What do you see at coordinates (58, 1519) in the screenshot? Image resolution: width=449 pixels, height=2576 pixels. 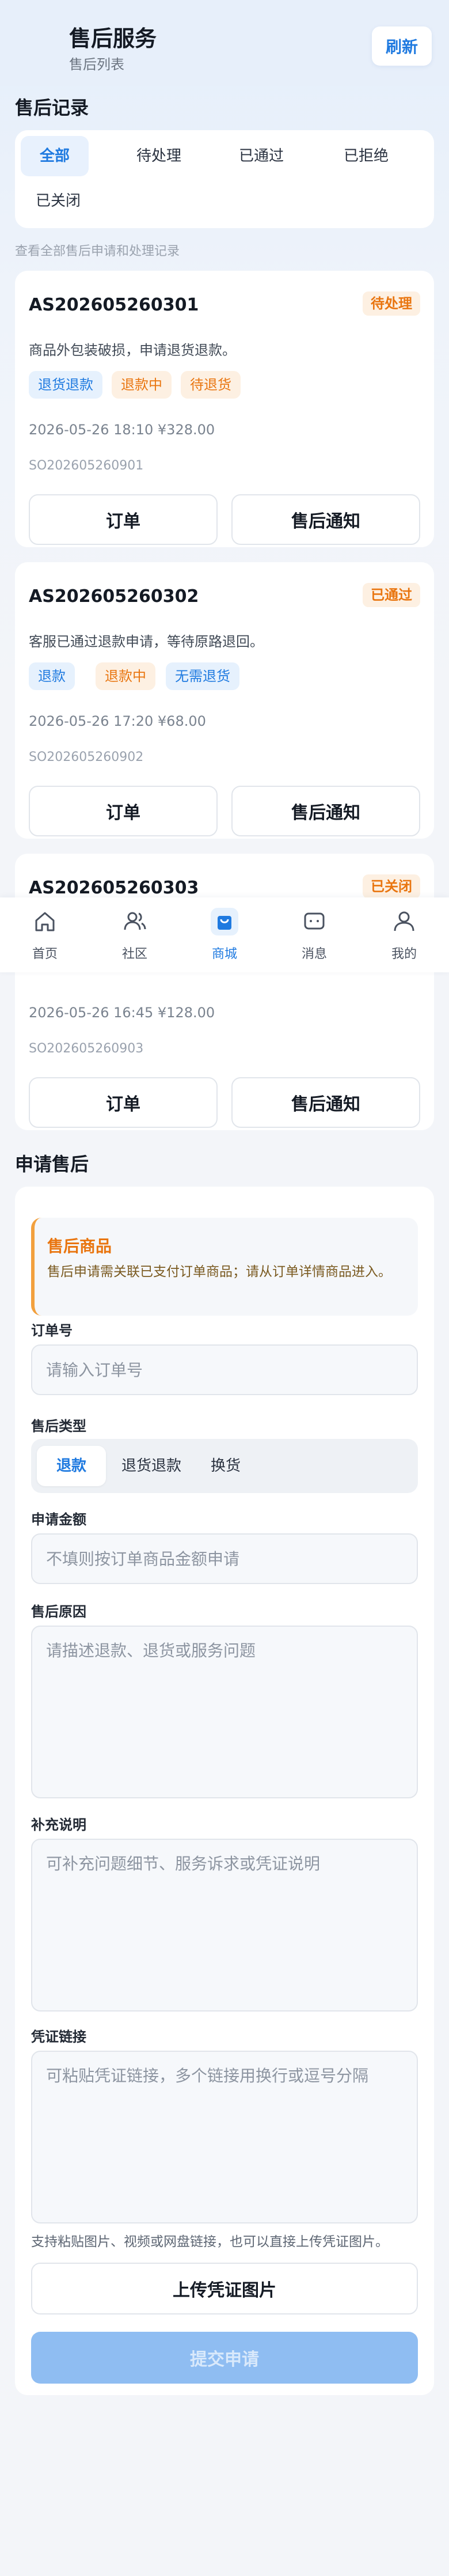 I see `amount-label: 申请金额` at bounding box center [58, 1519].